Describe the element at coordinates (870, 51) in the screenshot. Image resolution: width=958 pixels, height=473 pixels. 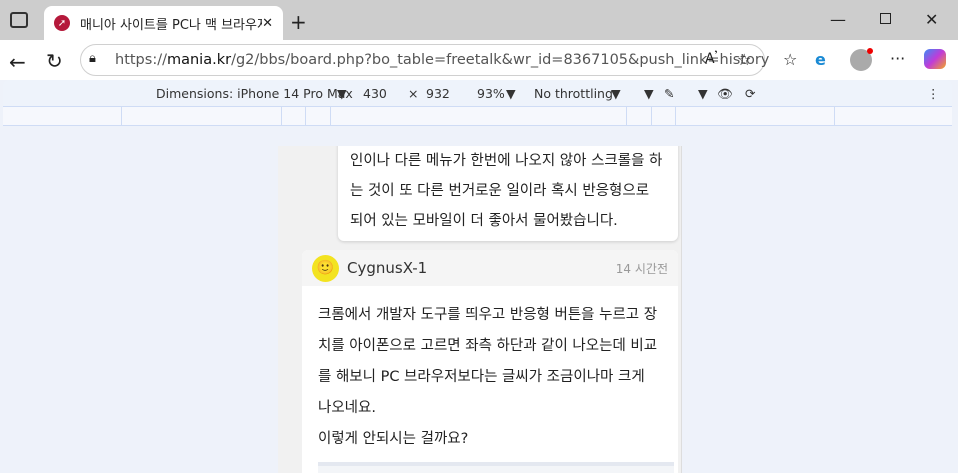
I see `notification-dot` at that location.